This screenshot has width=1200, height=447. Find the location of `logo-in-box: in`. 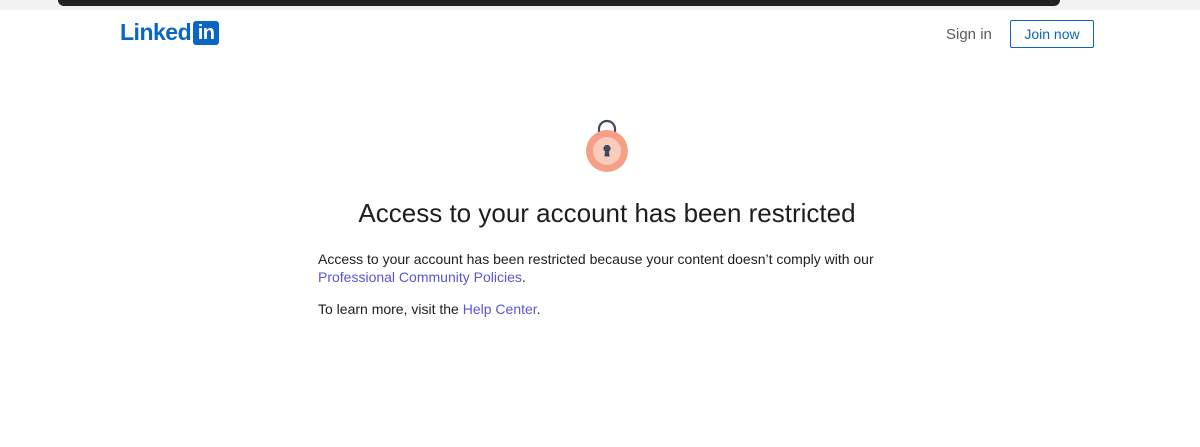

logo-in-box: in is located at coordinates (206, 32).